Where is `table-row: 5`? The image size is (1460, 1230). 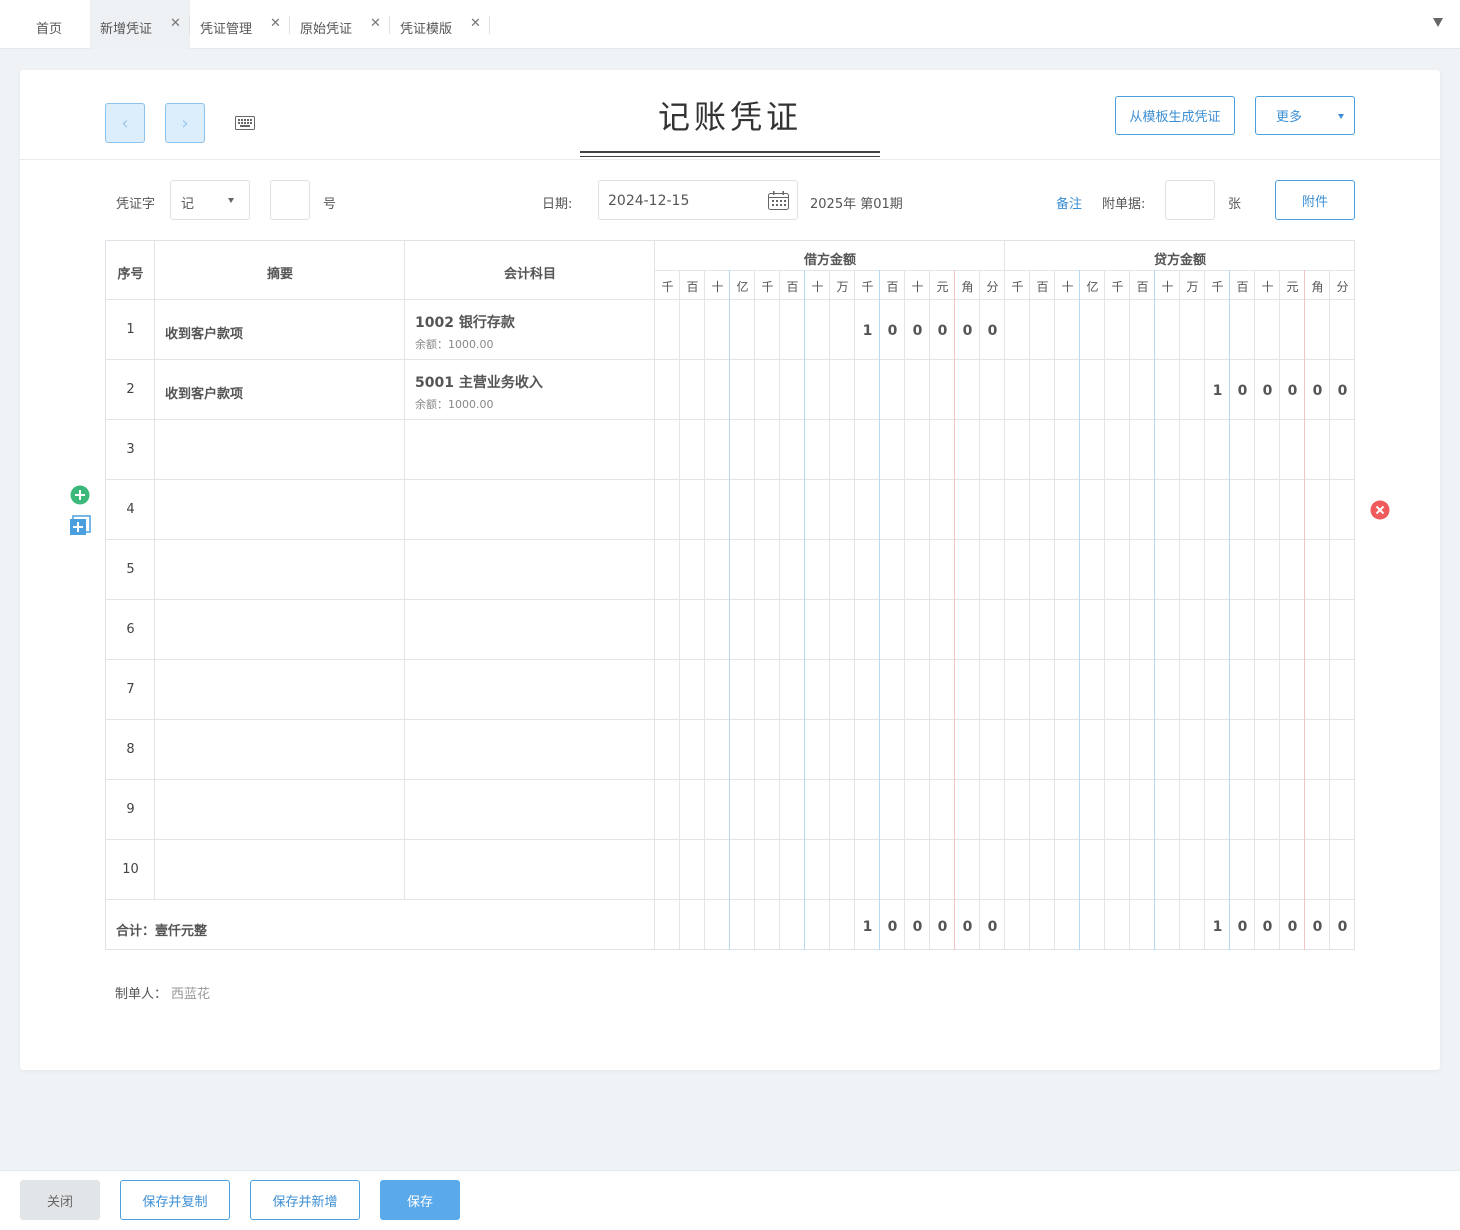
table-row: 5 is located at coordinates (730, 570).